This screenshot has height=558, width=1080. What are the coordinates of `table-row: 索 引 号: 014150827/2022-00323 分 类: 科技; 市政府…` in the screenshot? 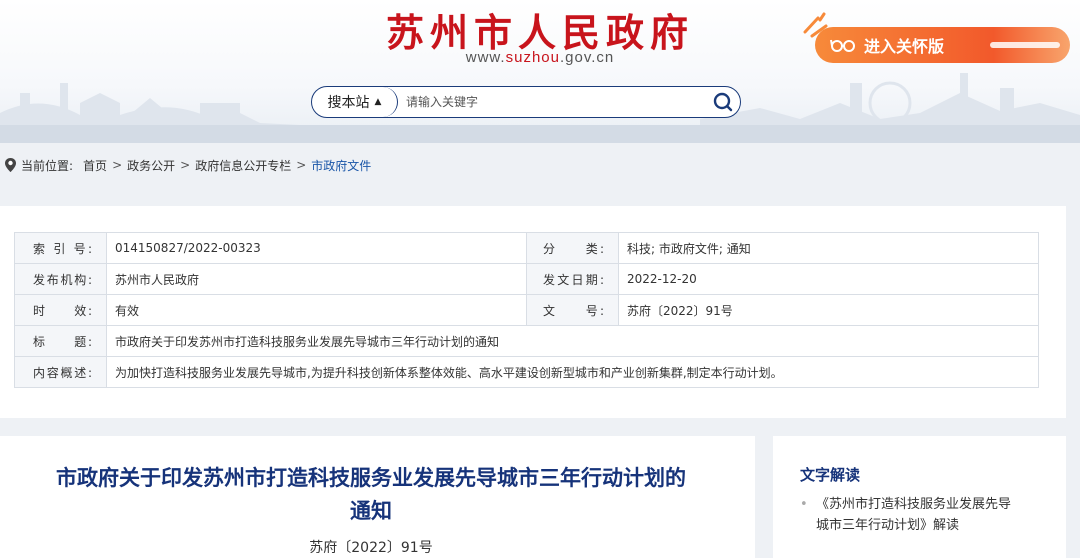 It's located at (526, 248).